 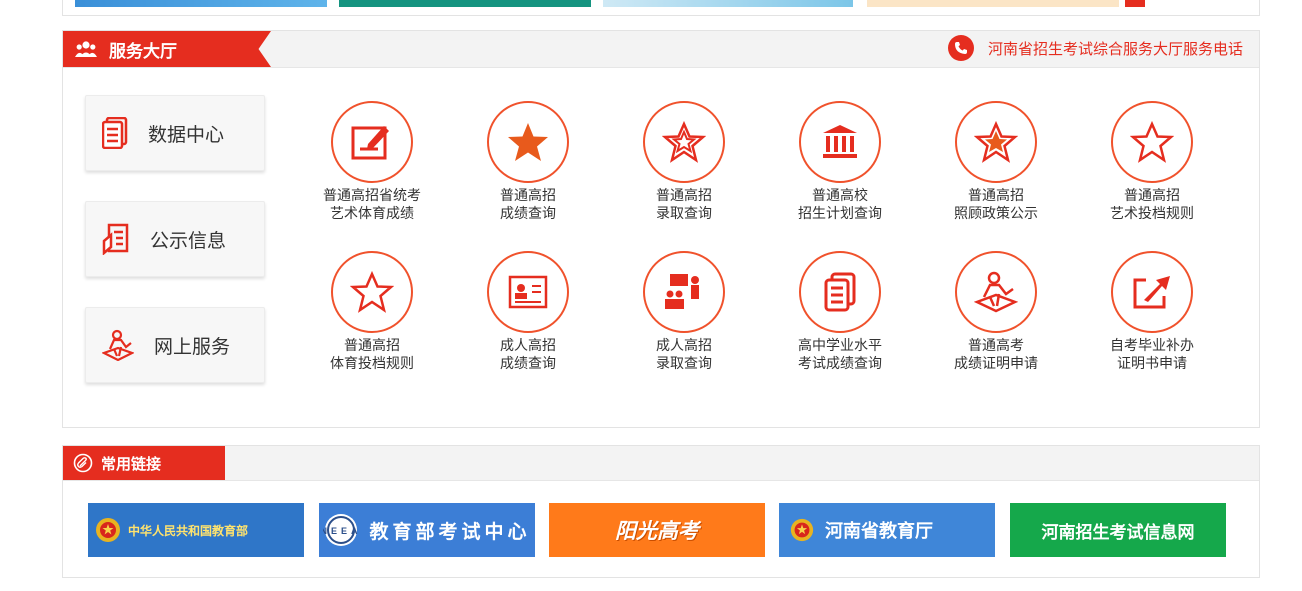 I want to click on neea-link-text: 教育部考试中心, so click(x=450, y=531).